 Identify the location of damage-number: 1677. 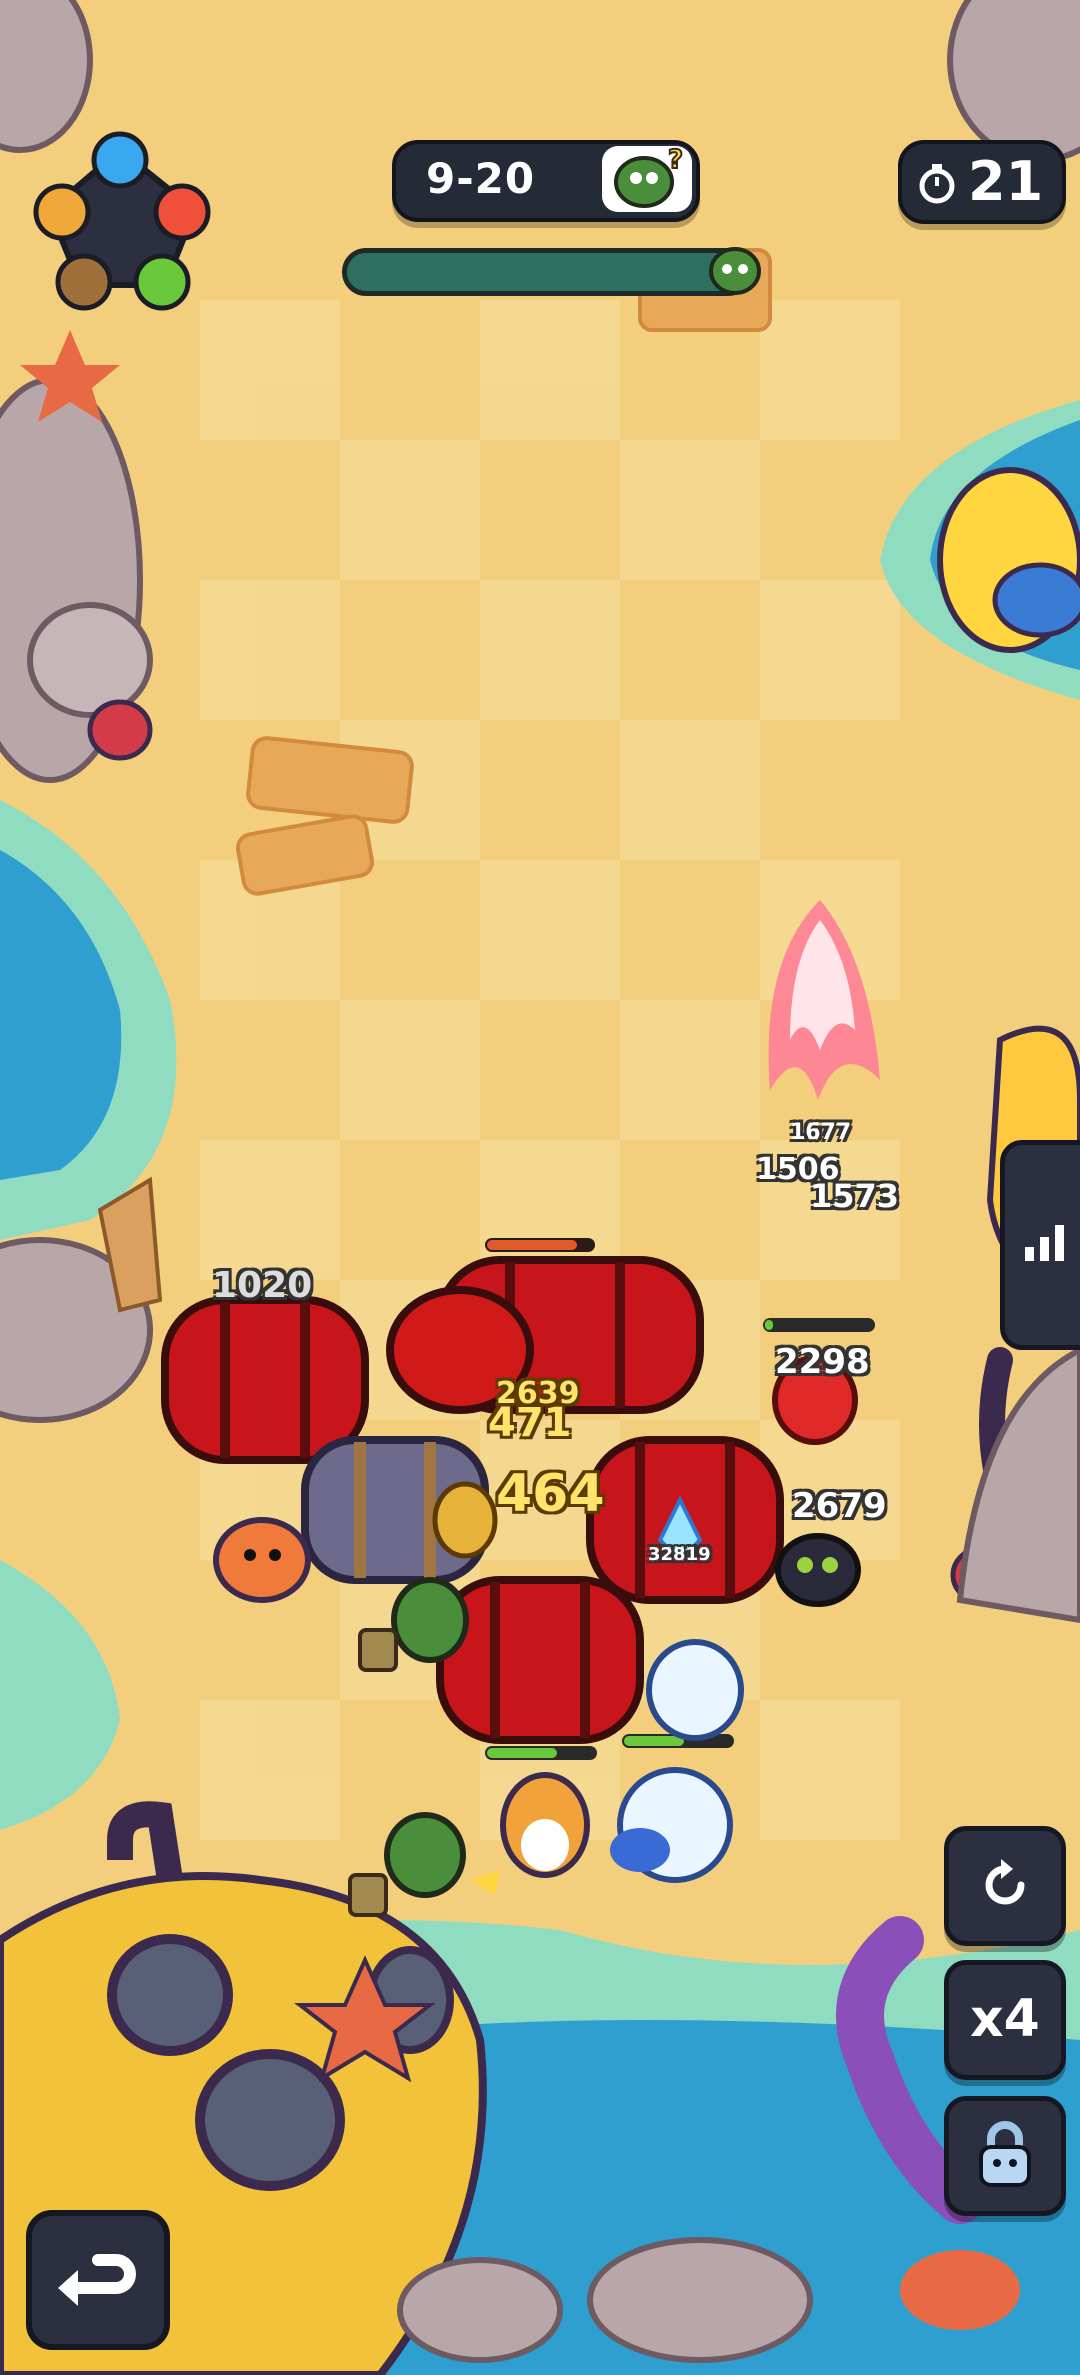
(821, 1132).